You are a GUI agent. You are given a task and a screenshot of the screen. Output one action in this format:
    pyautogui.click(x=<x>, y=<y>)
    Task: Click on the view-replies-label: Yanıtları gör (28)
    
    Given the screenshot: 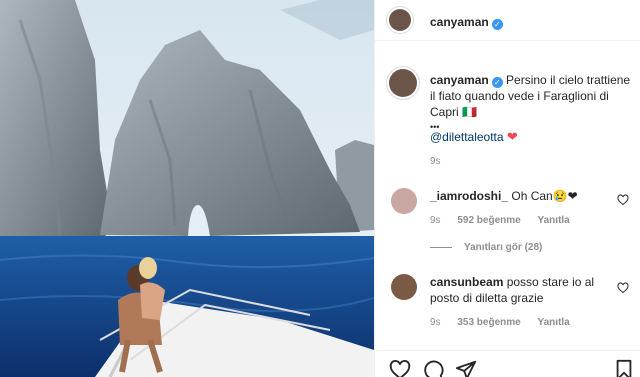 What is the action you would take?
    pyautogui.click(x=503, y=247)
    